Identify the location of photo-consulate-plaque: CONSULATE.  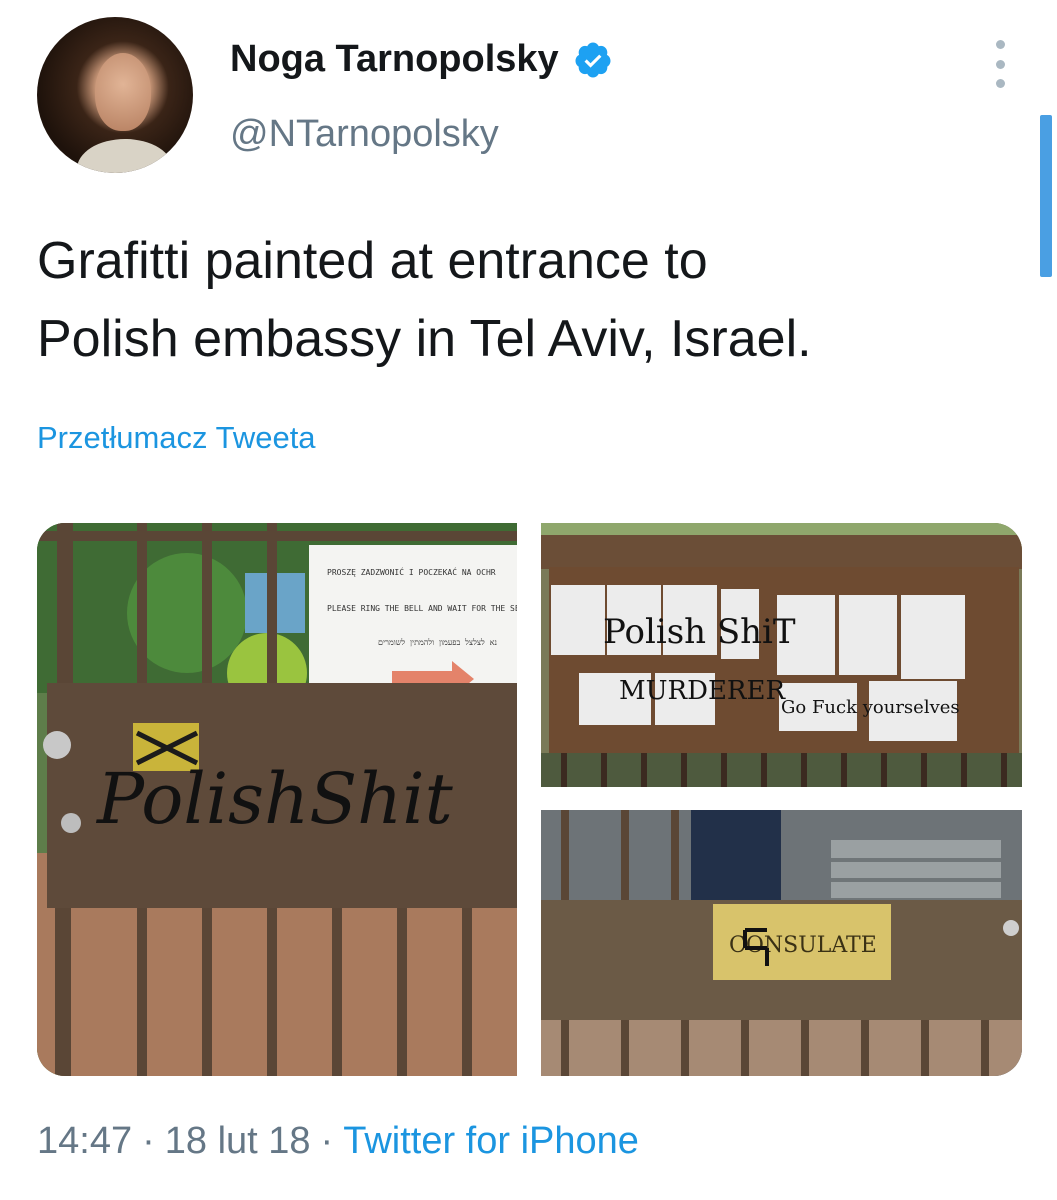
(781, 943).